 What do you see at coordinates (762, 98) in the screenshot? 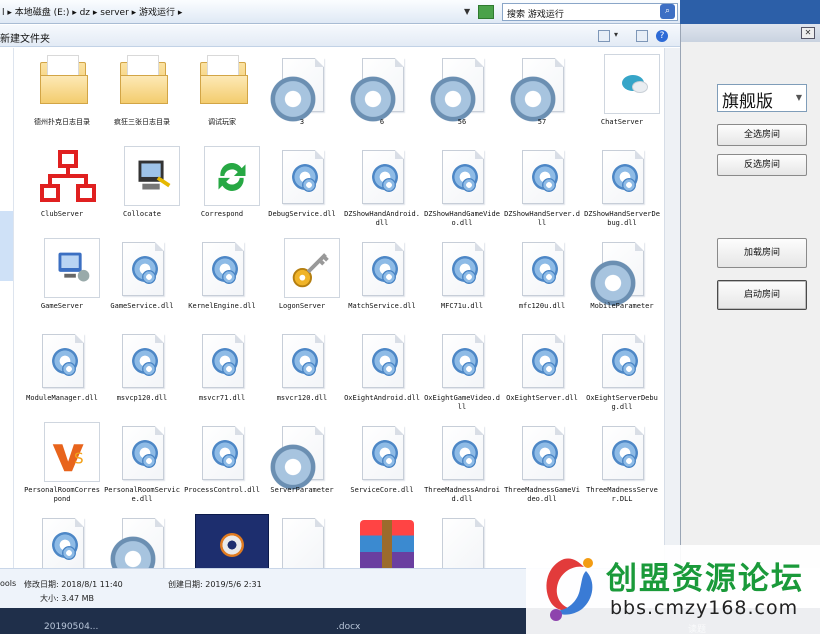
I see `edition-select: 旗舰版 ▼` at bounding box center [762, 98].